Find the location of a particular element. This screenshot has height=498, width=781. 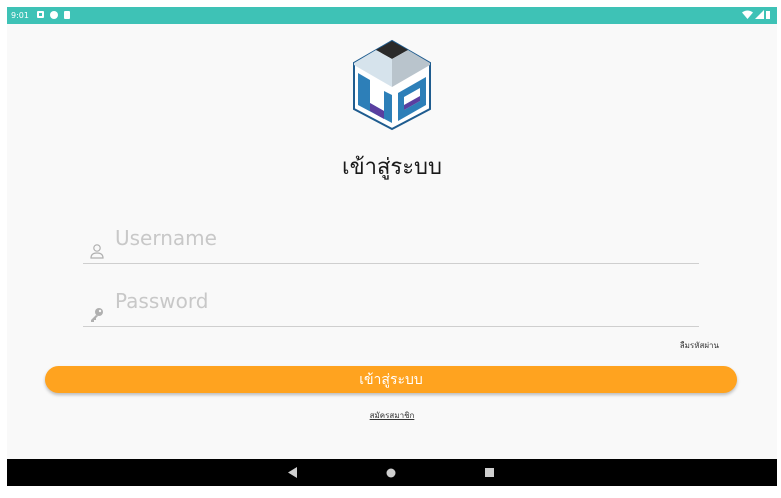

page-title: เข้าสู่ระบบ is located at coordinates (392, 167).